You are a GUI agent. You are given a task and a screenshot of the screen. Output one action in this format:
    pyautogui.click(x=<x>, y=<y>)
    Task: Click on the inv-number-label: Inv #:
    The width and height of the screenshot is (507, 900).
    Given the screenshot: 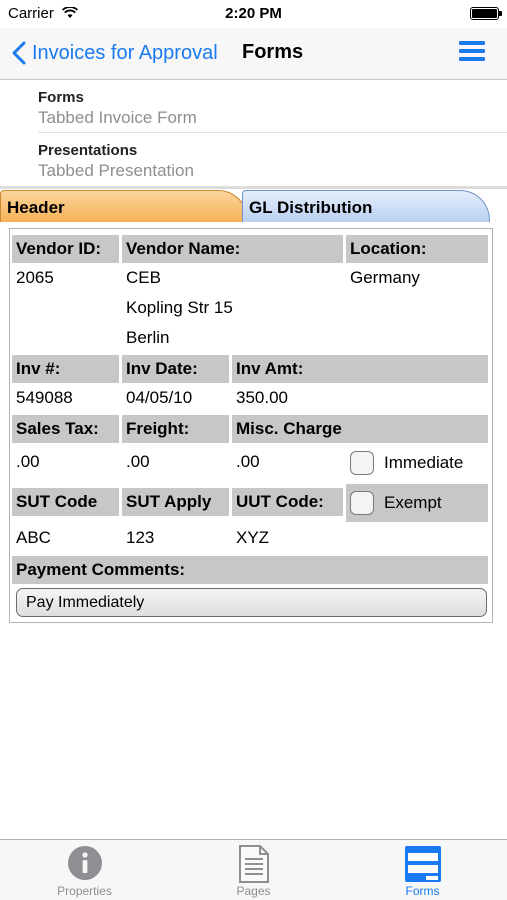 What is the action you would take?
    pyautogui.click(x=65, y=369)
    